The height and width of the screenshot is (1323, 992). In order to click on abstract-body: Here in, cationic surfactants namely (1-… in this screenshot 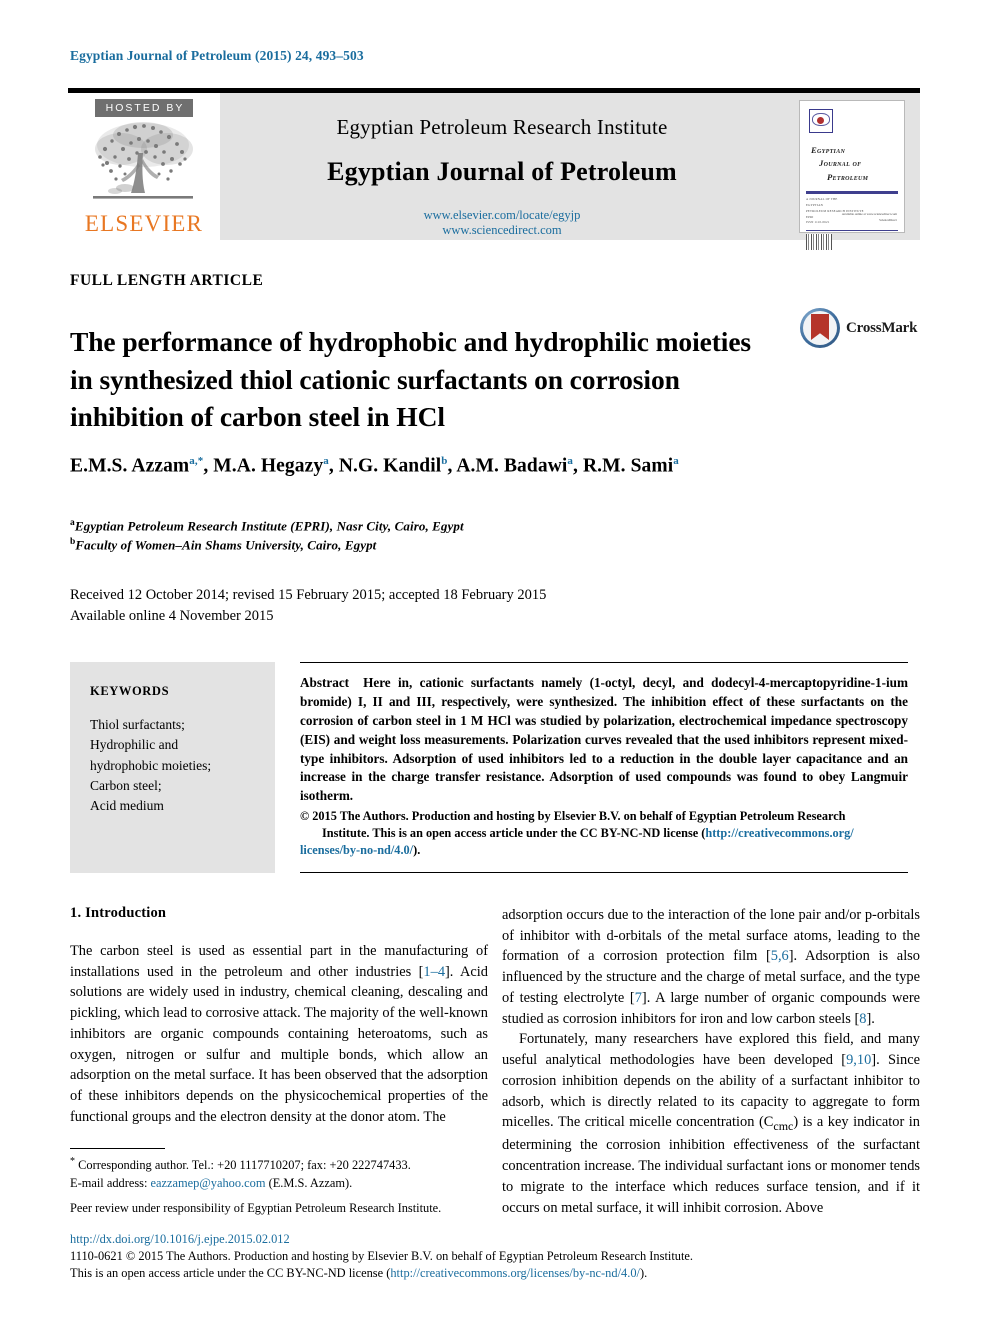, I will do `click(604, 739)`.